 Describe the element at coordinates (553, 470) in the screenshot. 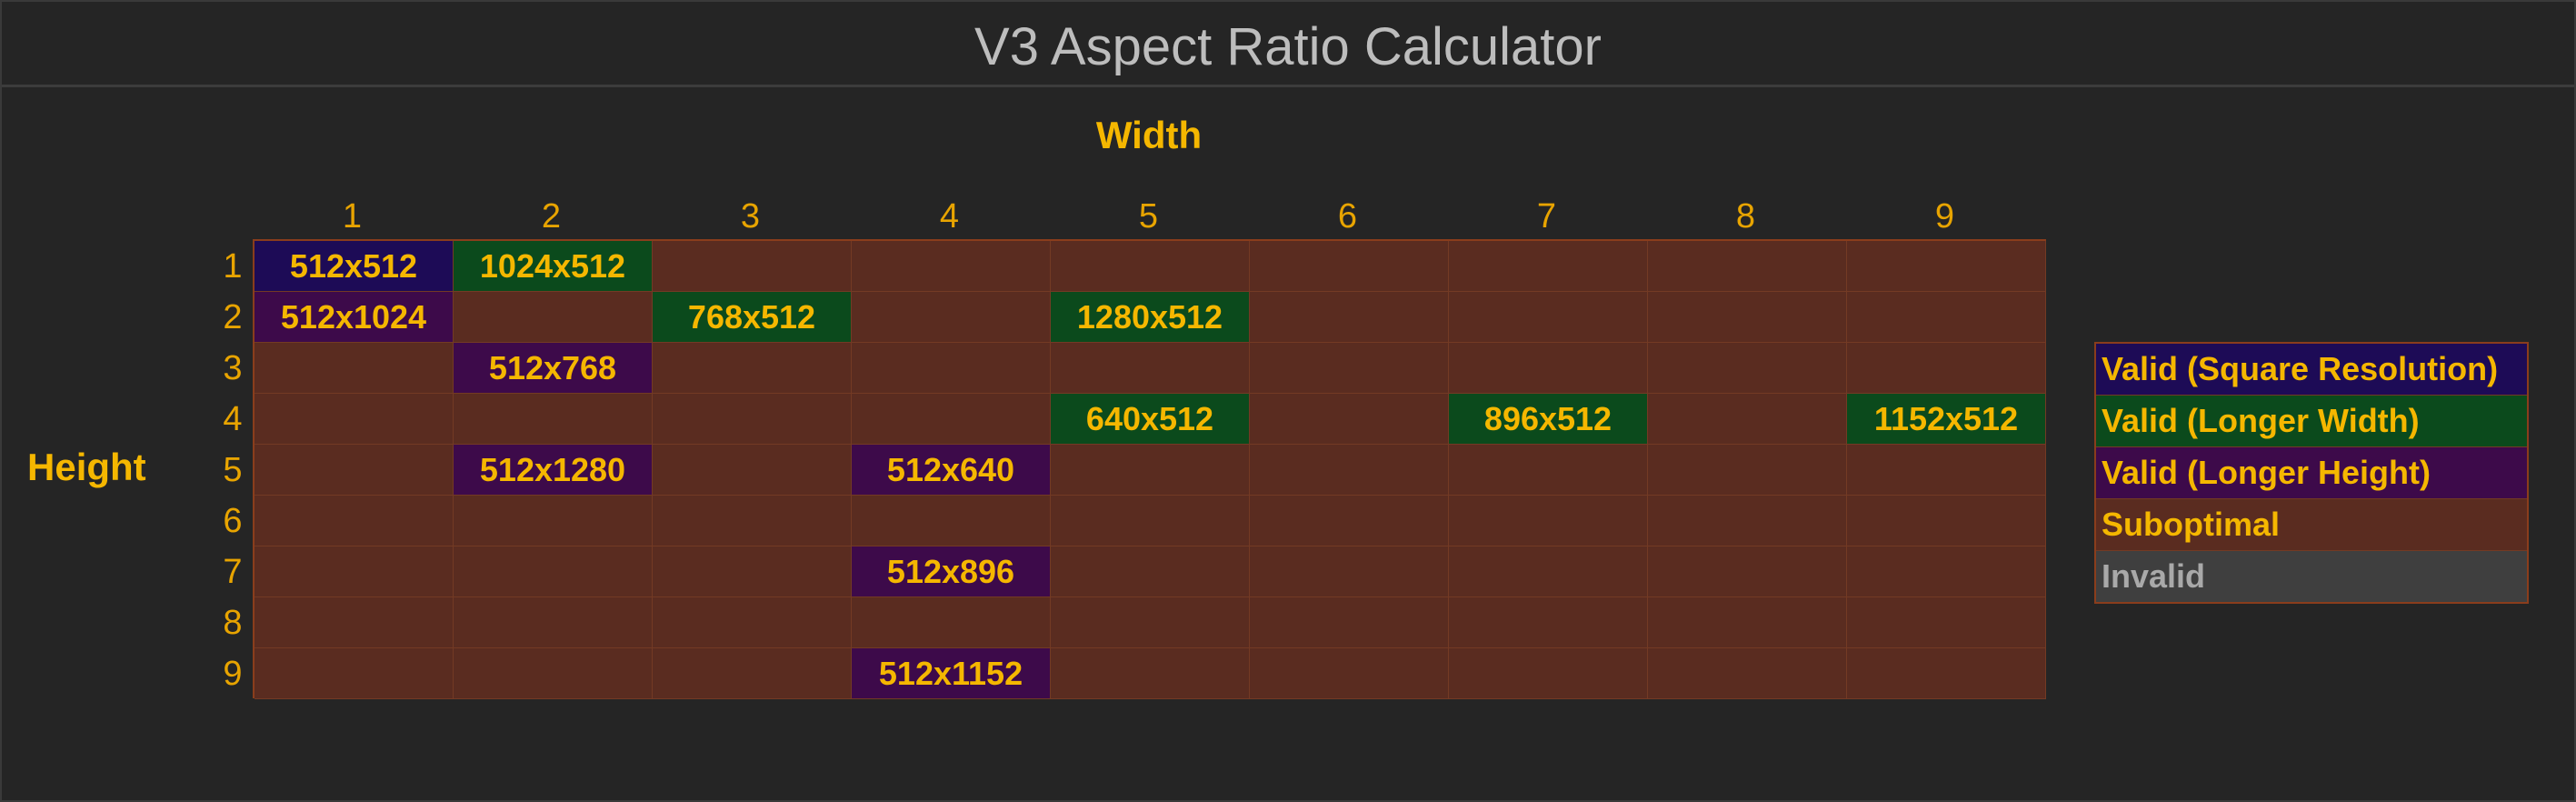

I see `resolution-cell: 512x1280` at that location.